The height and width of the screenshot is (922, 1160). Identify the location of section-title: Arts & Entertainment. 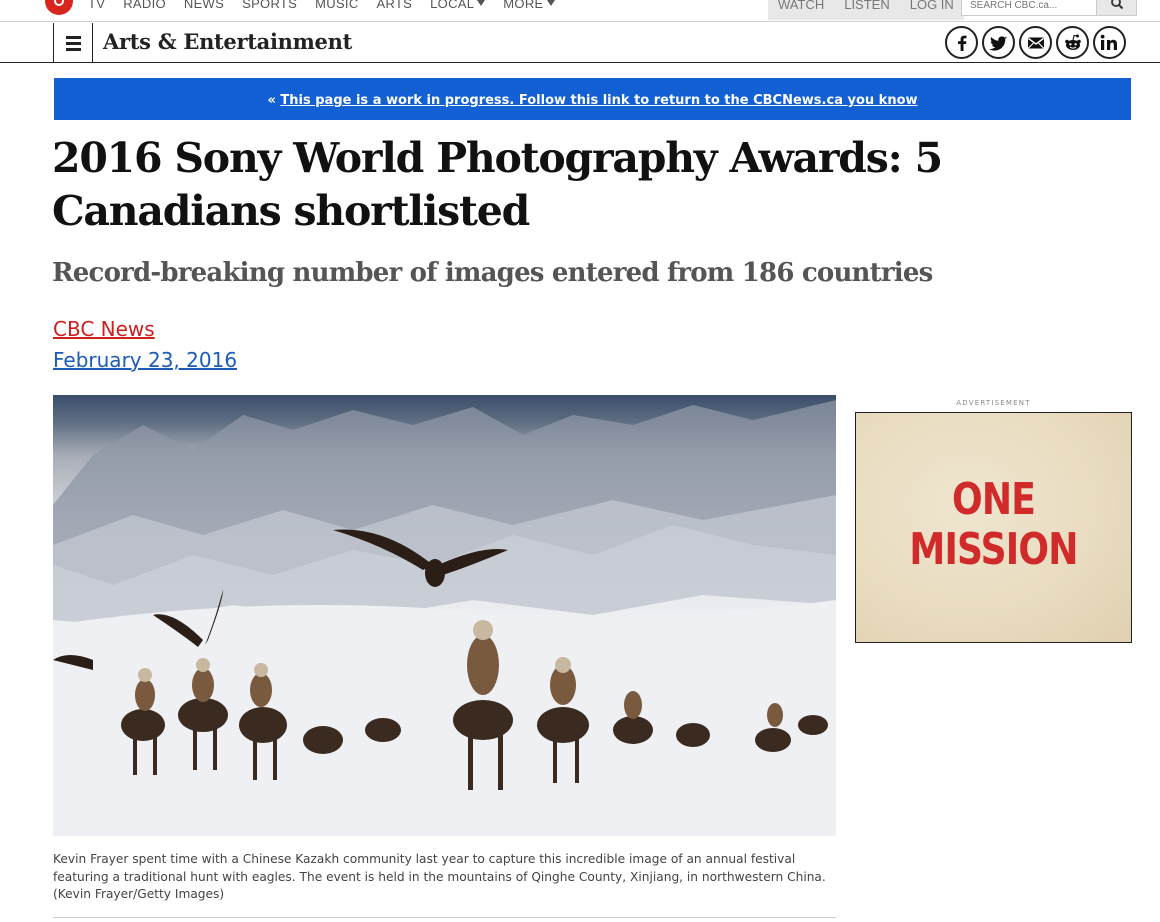
(227, 41).